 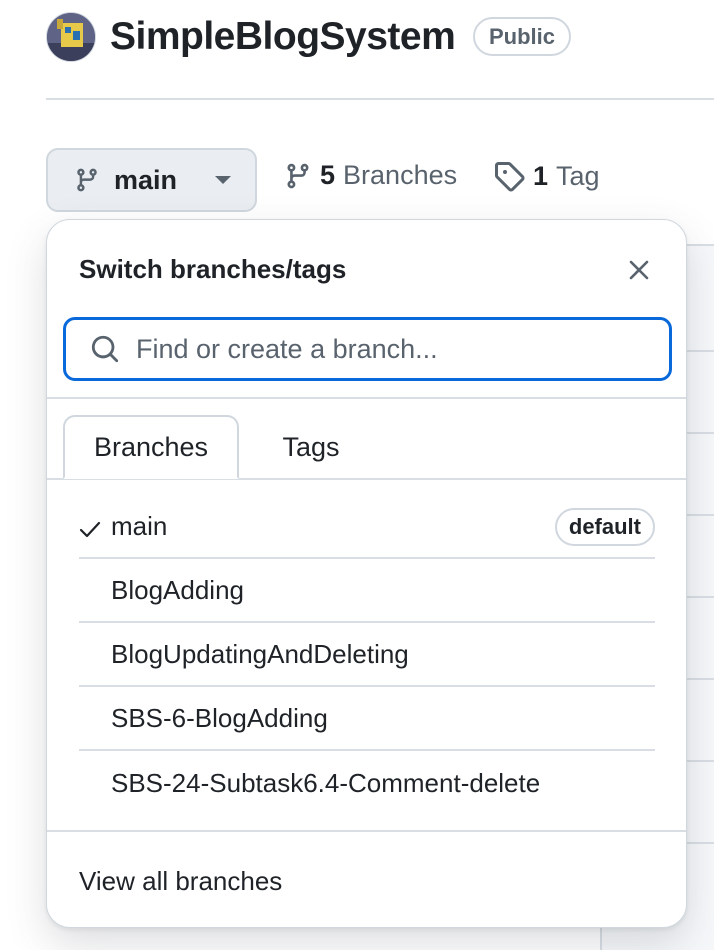 I want to click on branch-search-input, so click(x=386, y=349).